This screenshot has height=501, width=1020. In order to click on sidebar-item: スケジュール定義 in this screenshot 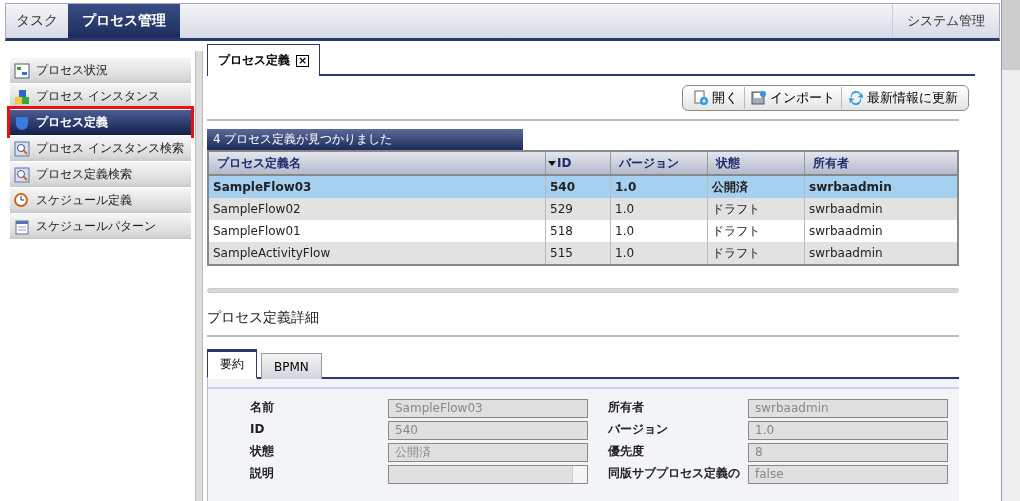, I will do `click(100, 200)`.